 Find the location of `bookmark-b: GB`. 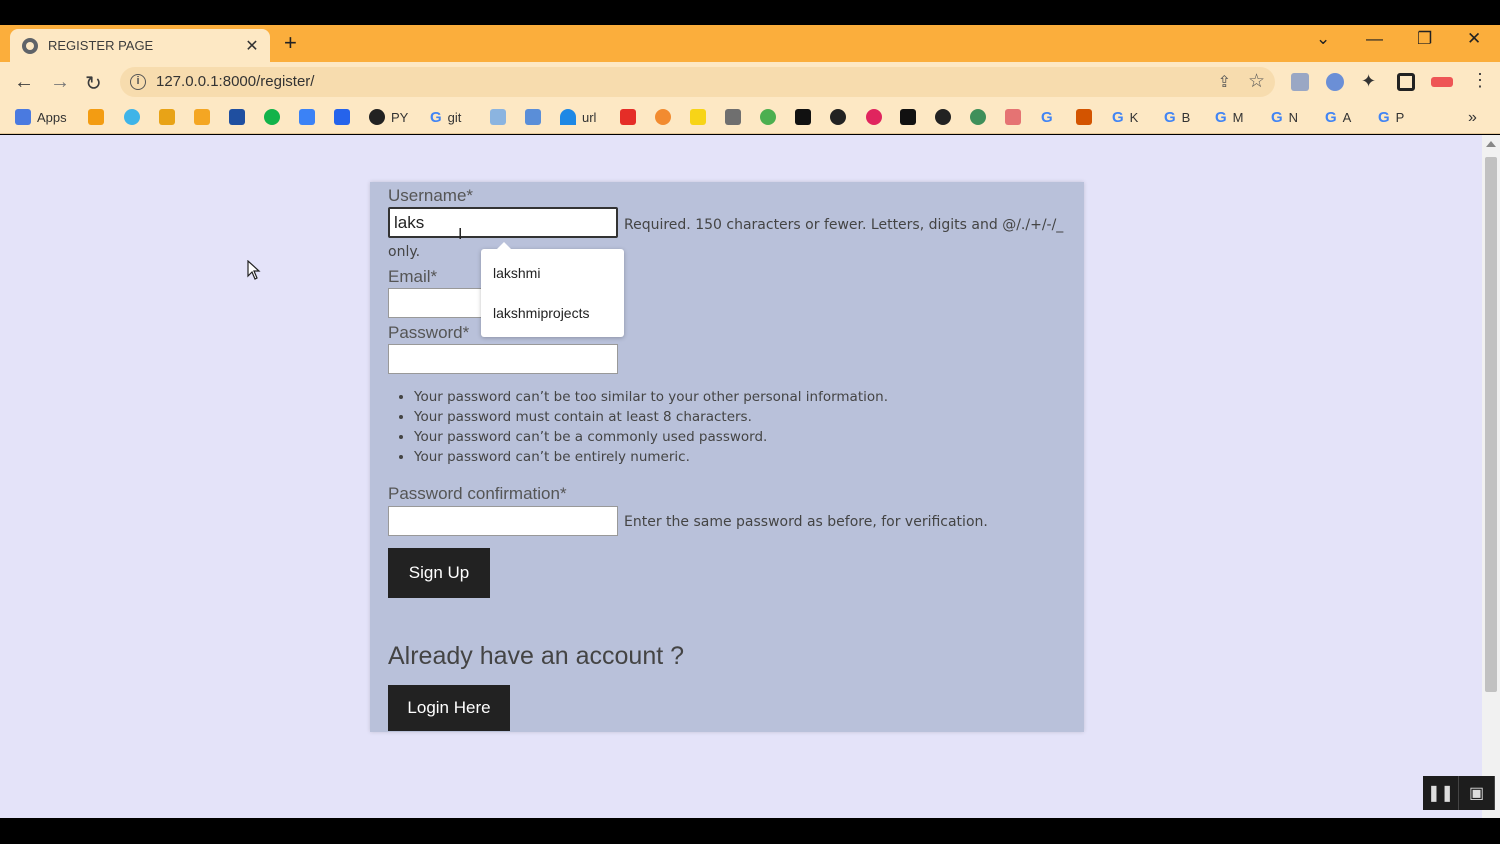

bookmark-b: GB is located at coordinates (1177, 117).